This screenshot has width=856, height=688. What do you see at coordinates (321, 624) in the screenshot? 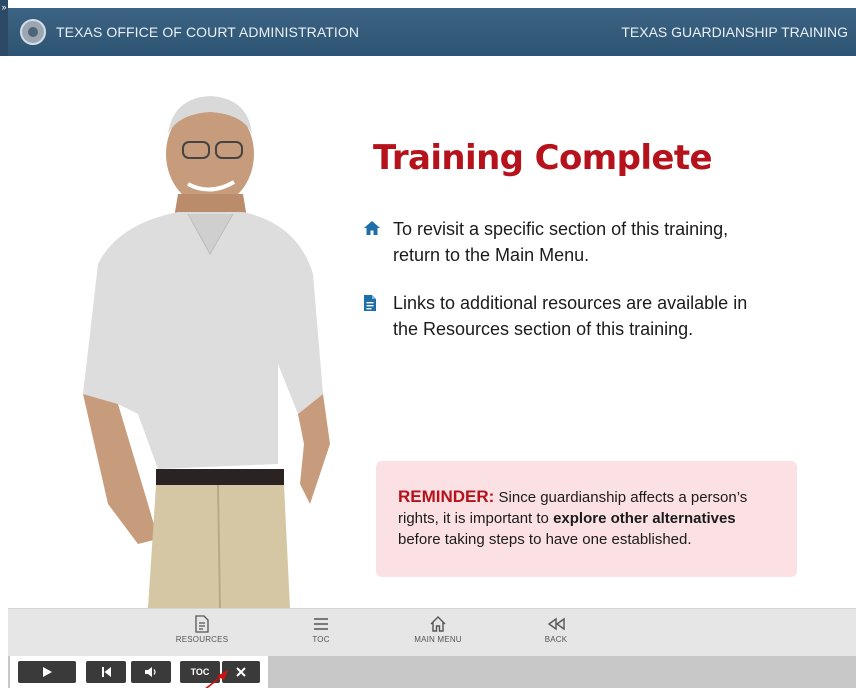
I see `menu-icon` at bounding box center [321, 624].